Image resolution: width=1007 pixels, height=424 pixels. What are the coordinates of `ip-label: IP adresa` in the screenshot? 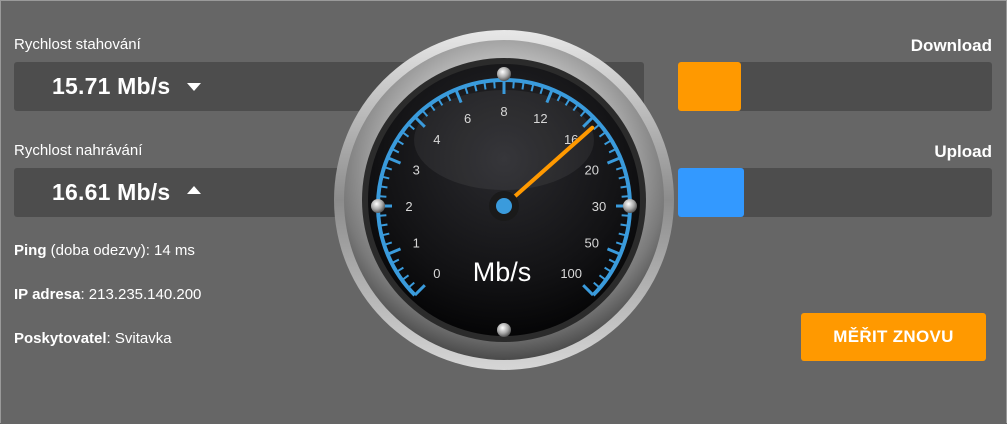 It's located at (47, 294).